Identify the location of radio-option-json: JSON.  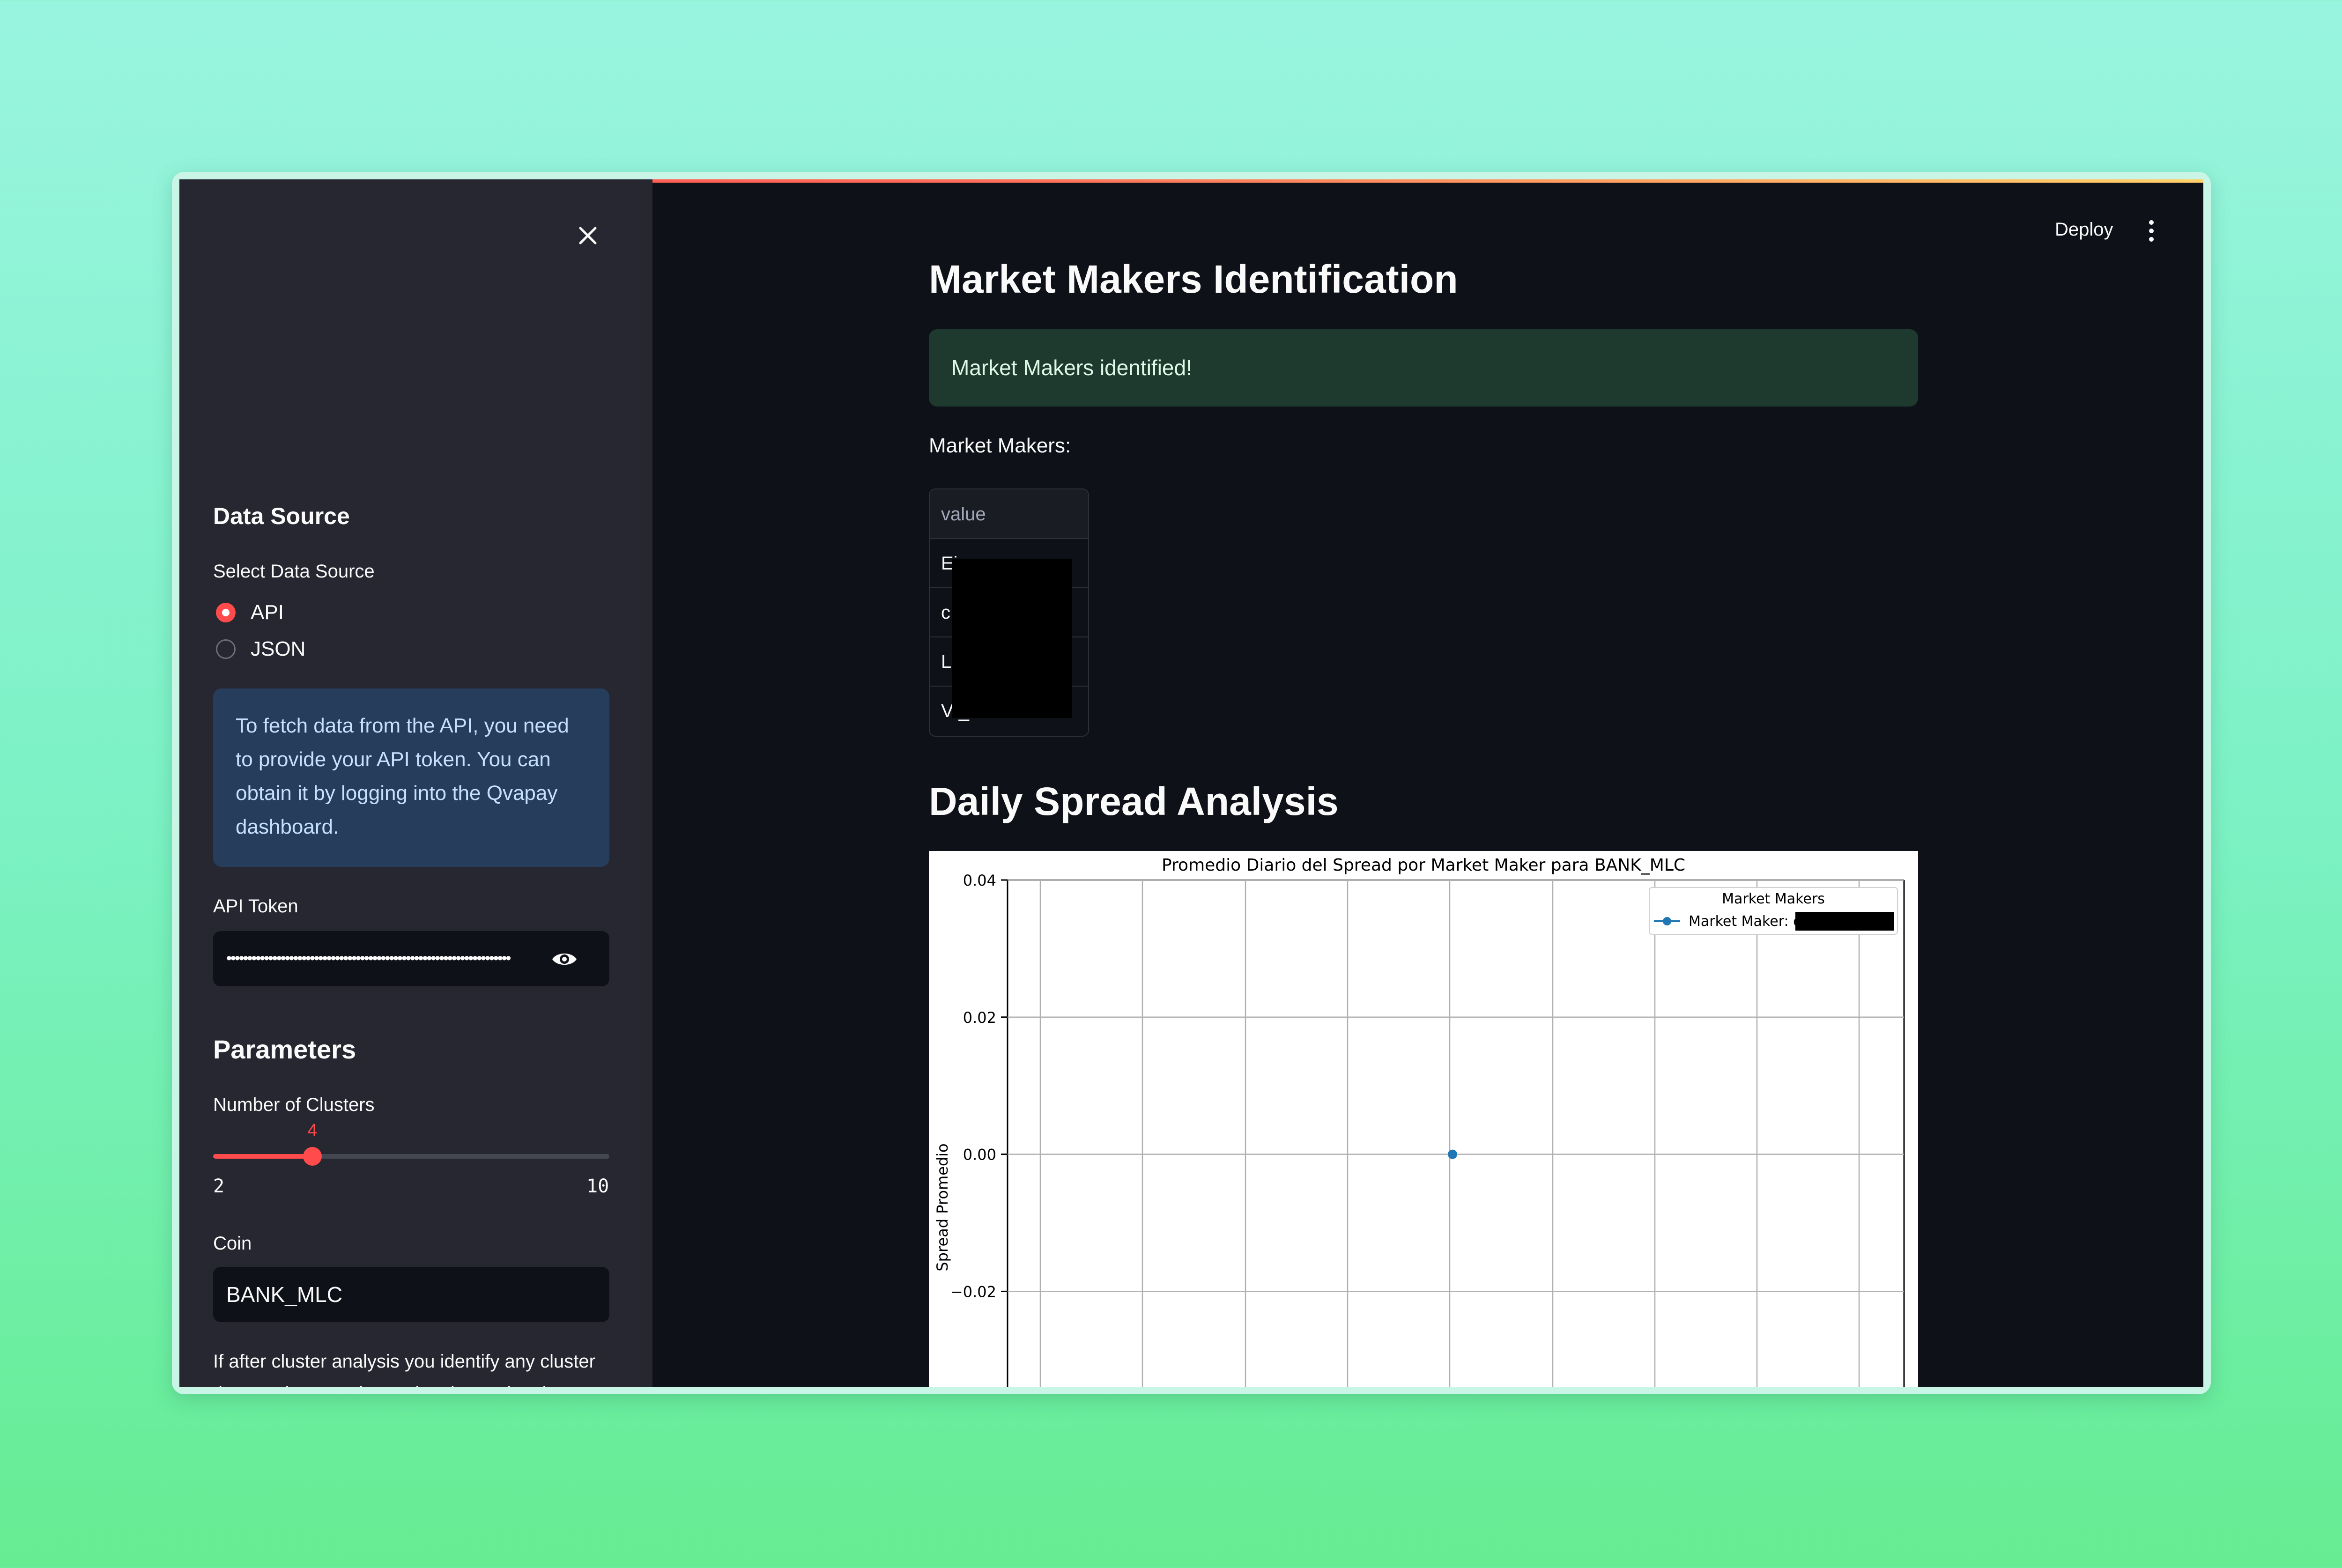
(260, 649).